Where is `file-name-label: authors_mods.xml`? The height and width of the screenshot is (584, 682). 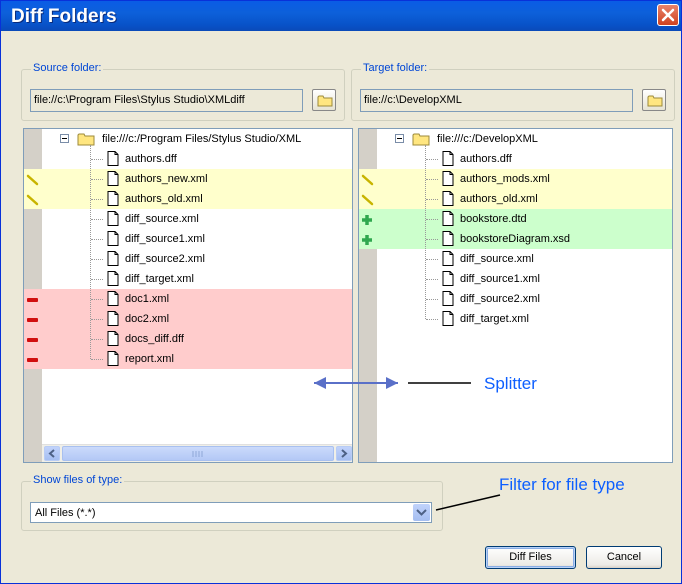 file-name-label: authors_mods.xml is located at coordinates (505, 179).